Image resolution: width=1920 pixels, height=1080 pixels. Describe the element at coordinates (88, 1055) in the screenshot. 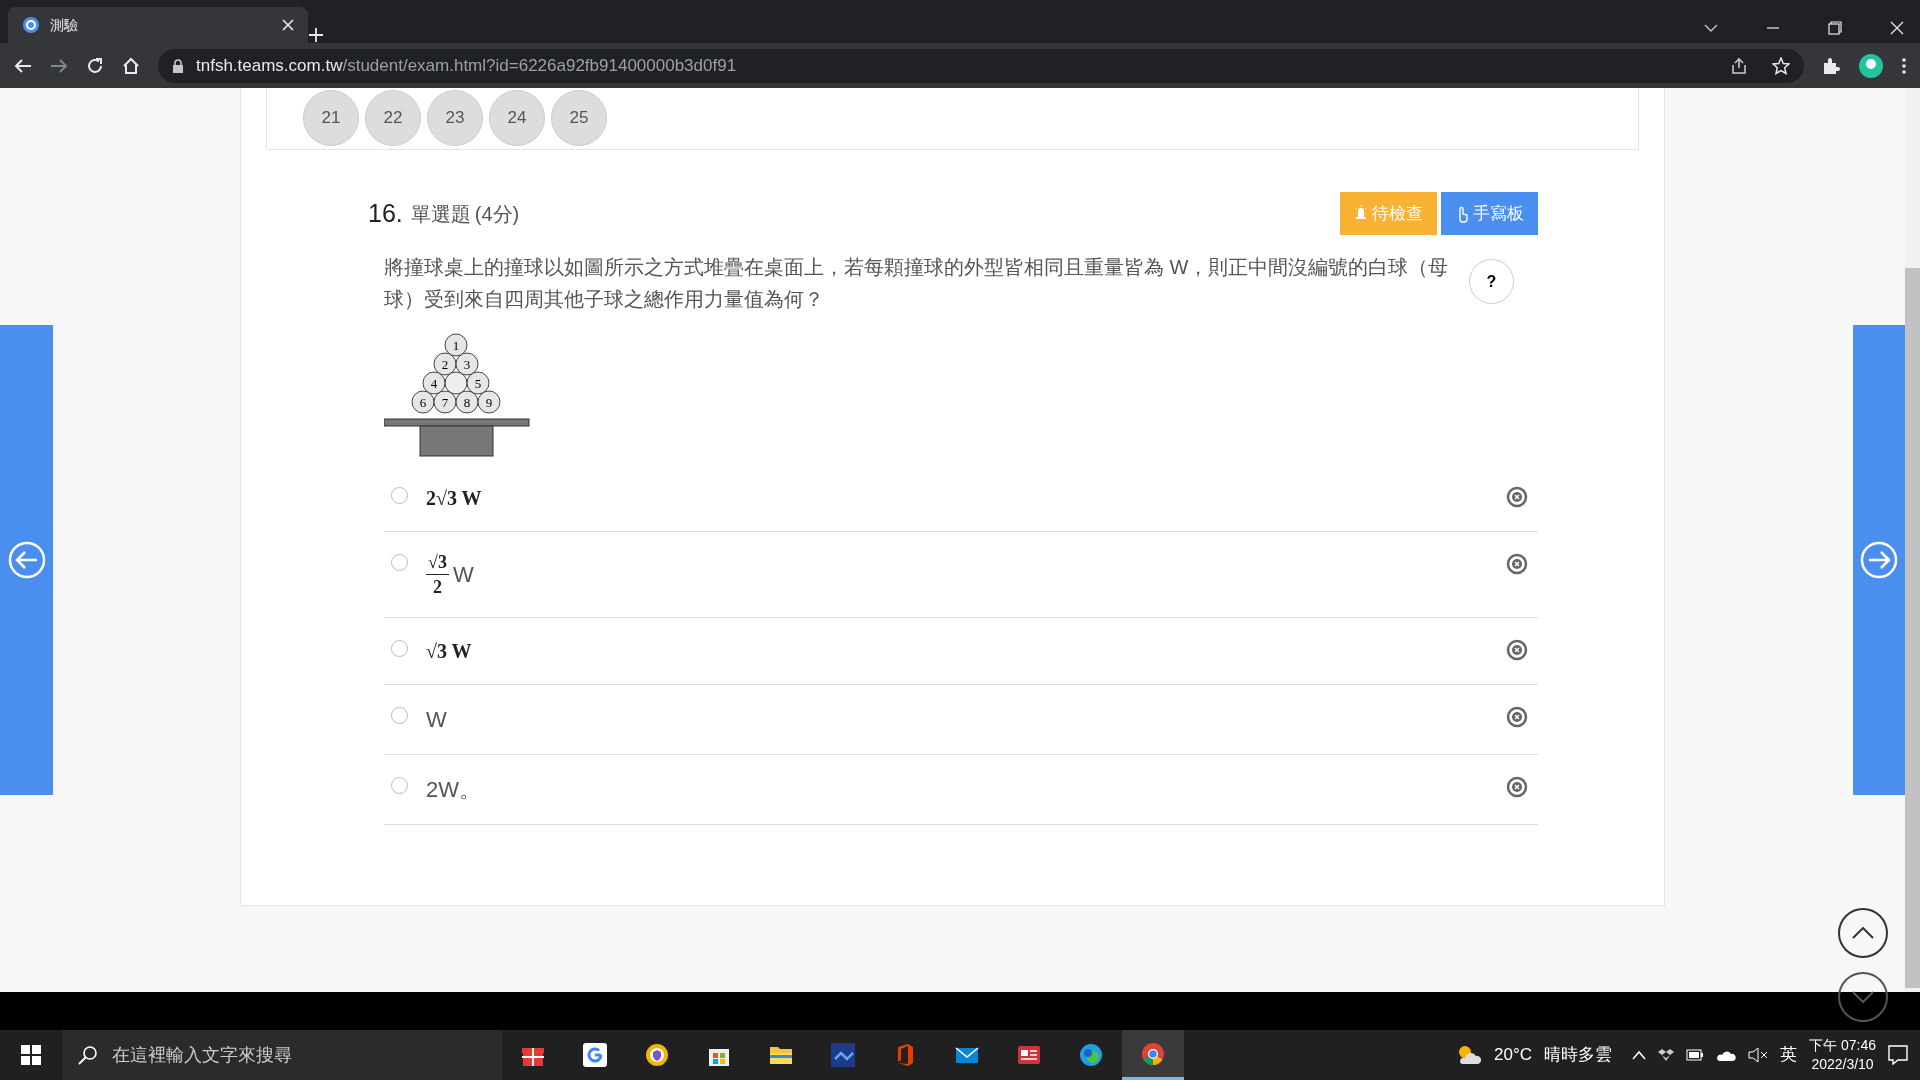

I see `search-icon` at that location.